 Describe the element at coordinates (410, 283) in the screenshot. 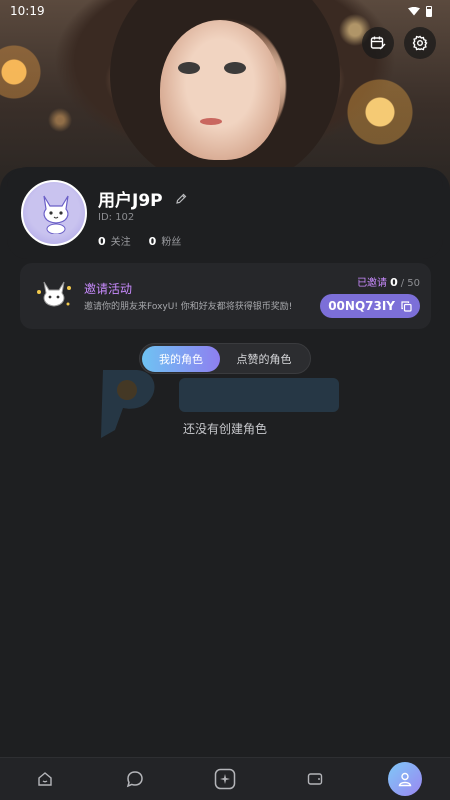

I see `invited-total: / 50` at that location.